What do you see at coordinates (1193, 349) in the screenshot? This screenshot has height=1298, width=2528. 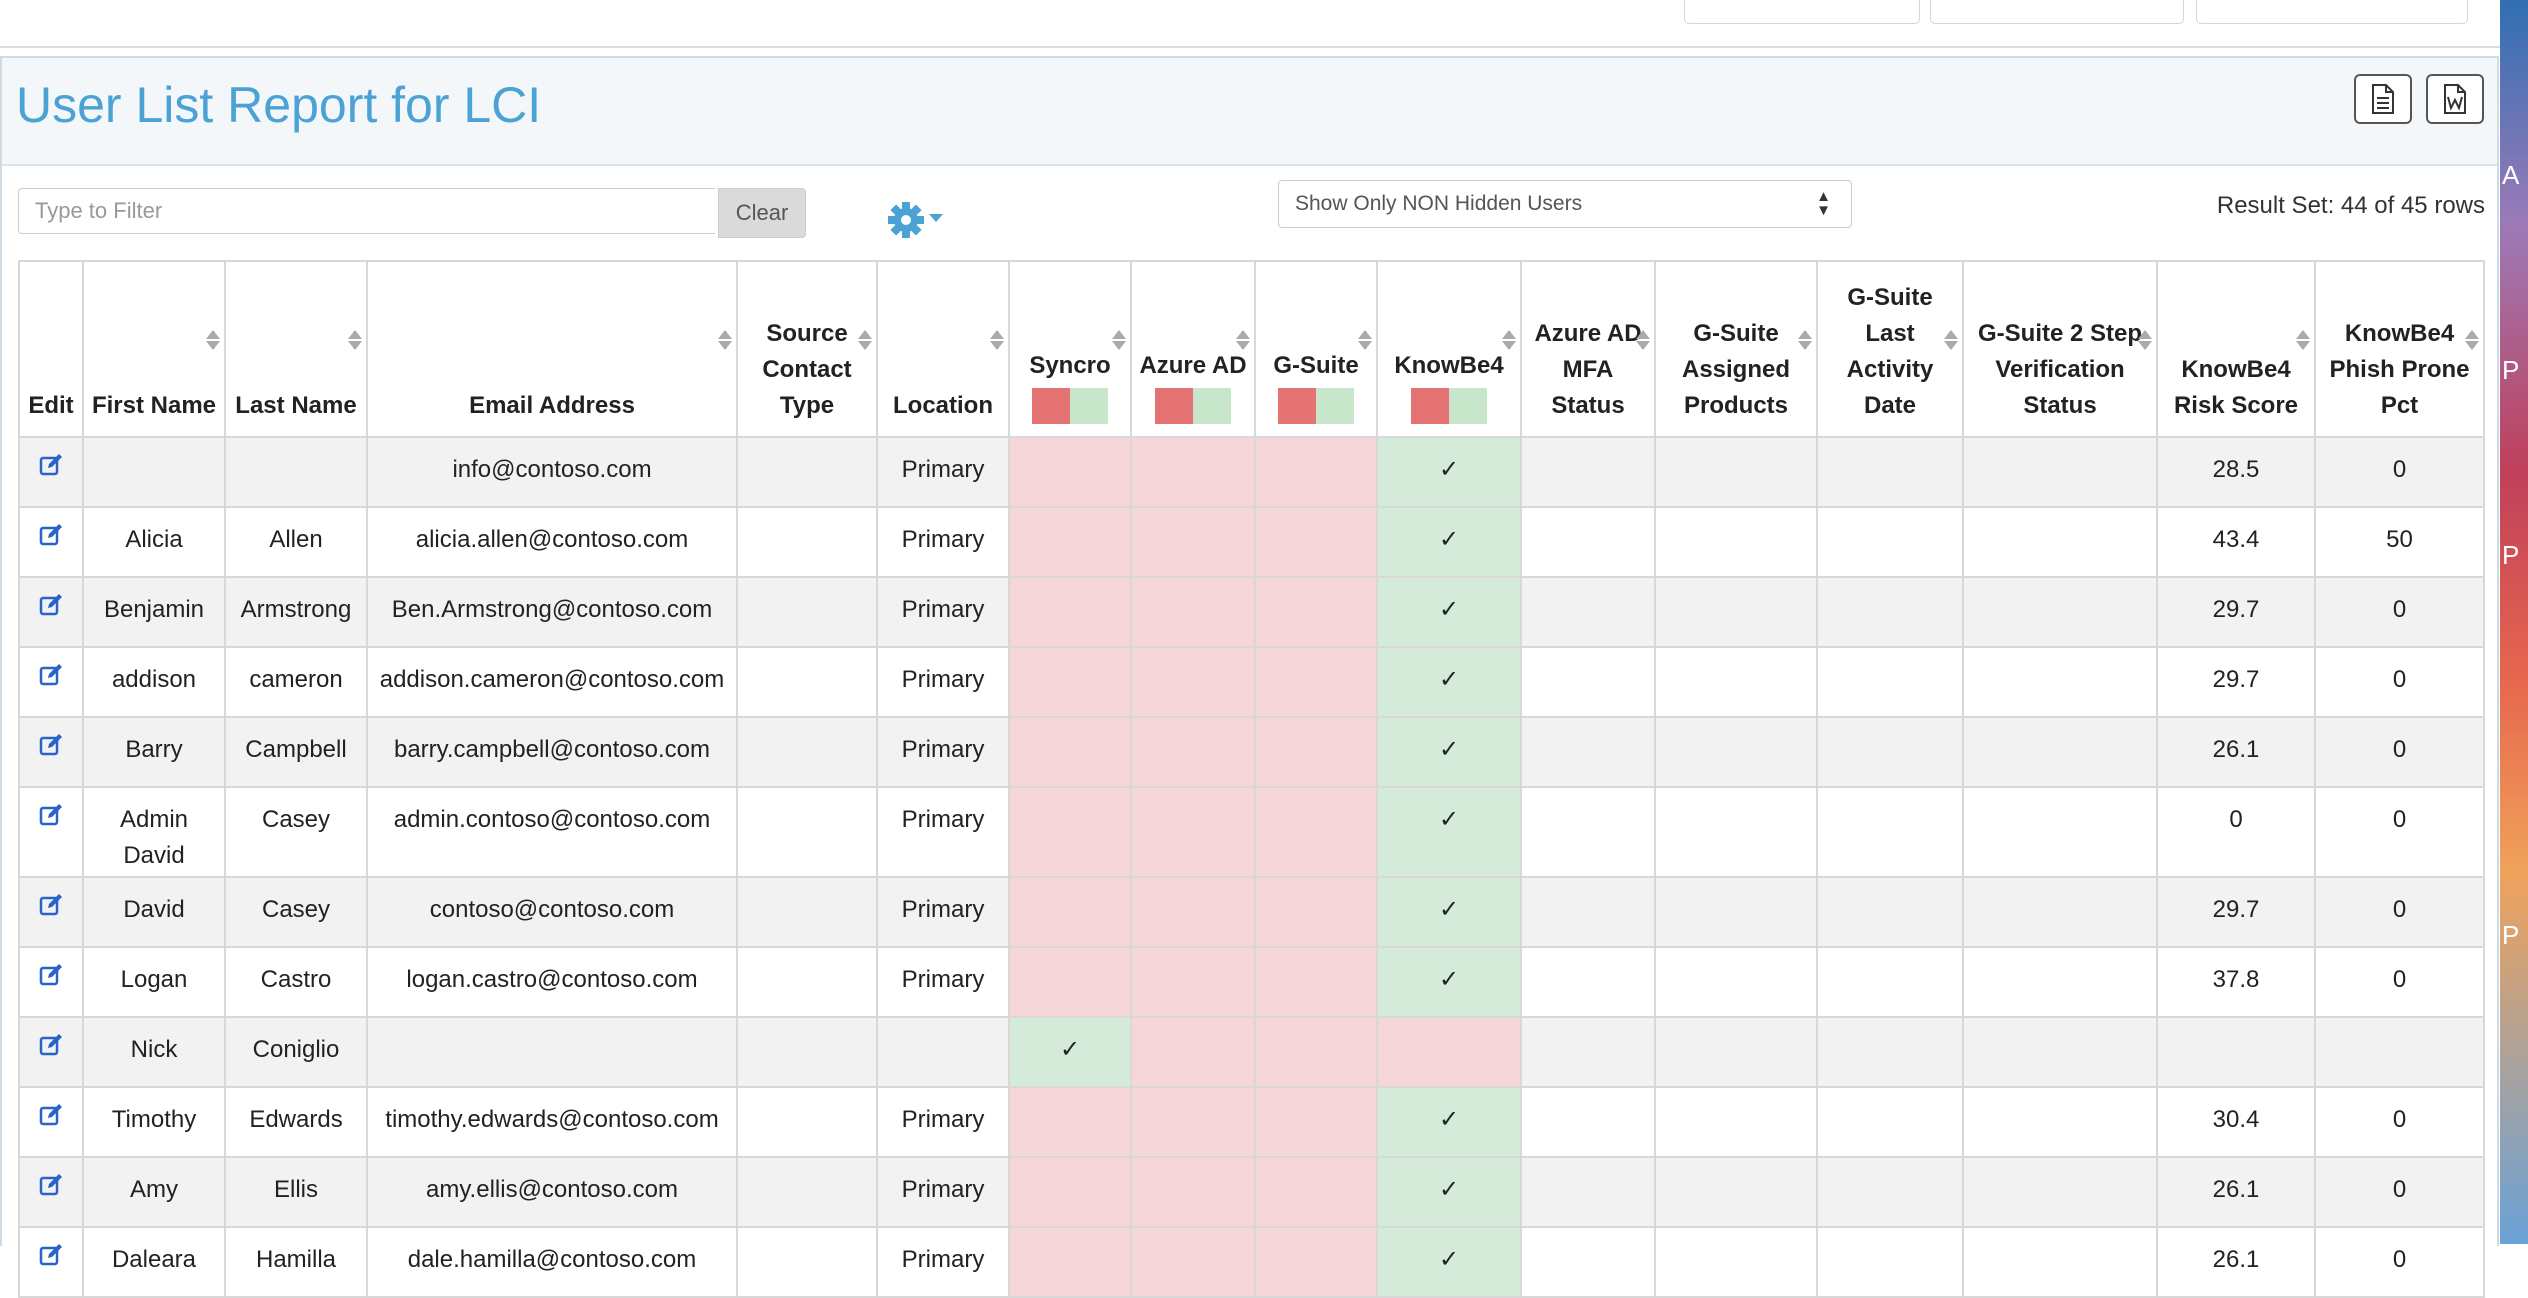 I see `column-header-azure: Azure AD` at bounding box center [1193, 349].